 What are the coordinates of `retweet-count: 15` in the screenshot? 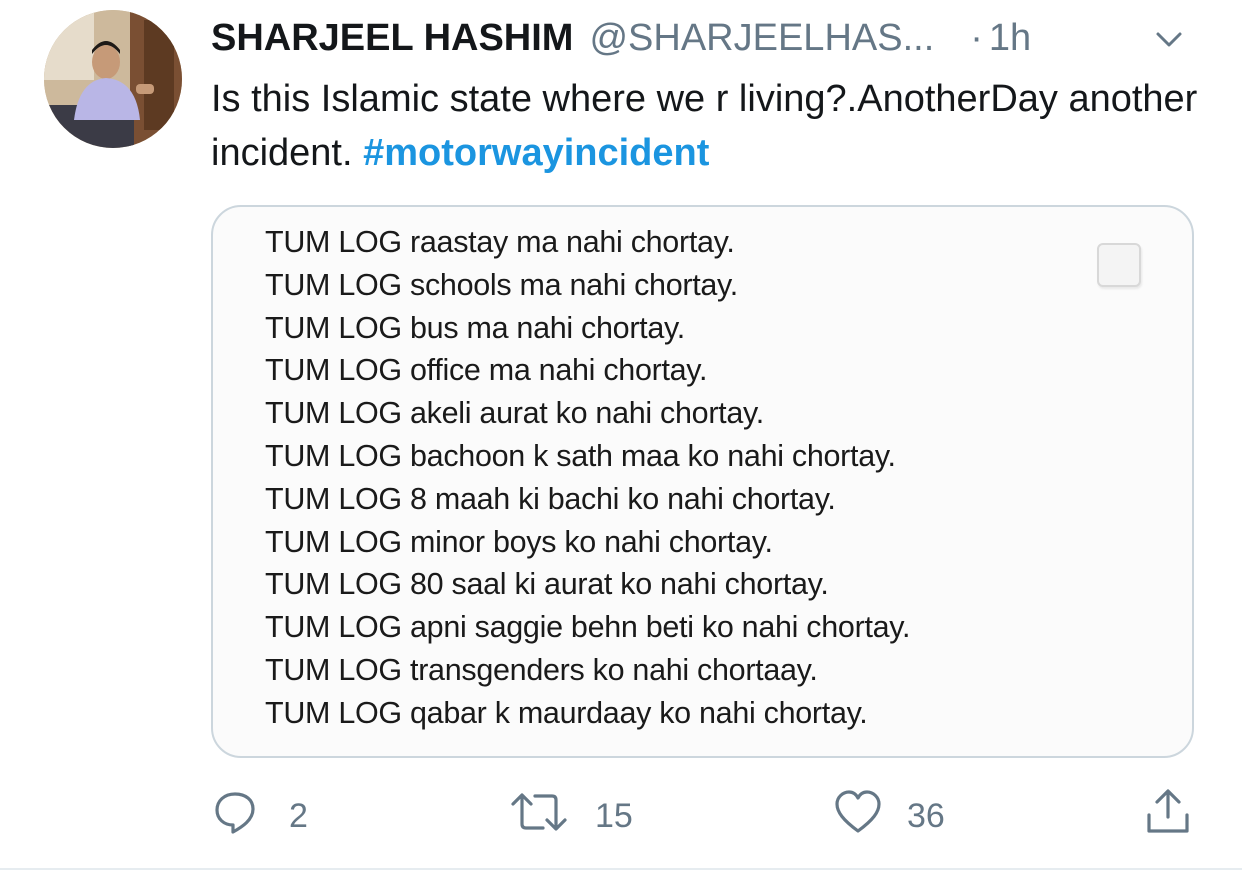 It's located at (614, 815).